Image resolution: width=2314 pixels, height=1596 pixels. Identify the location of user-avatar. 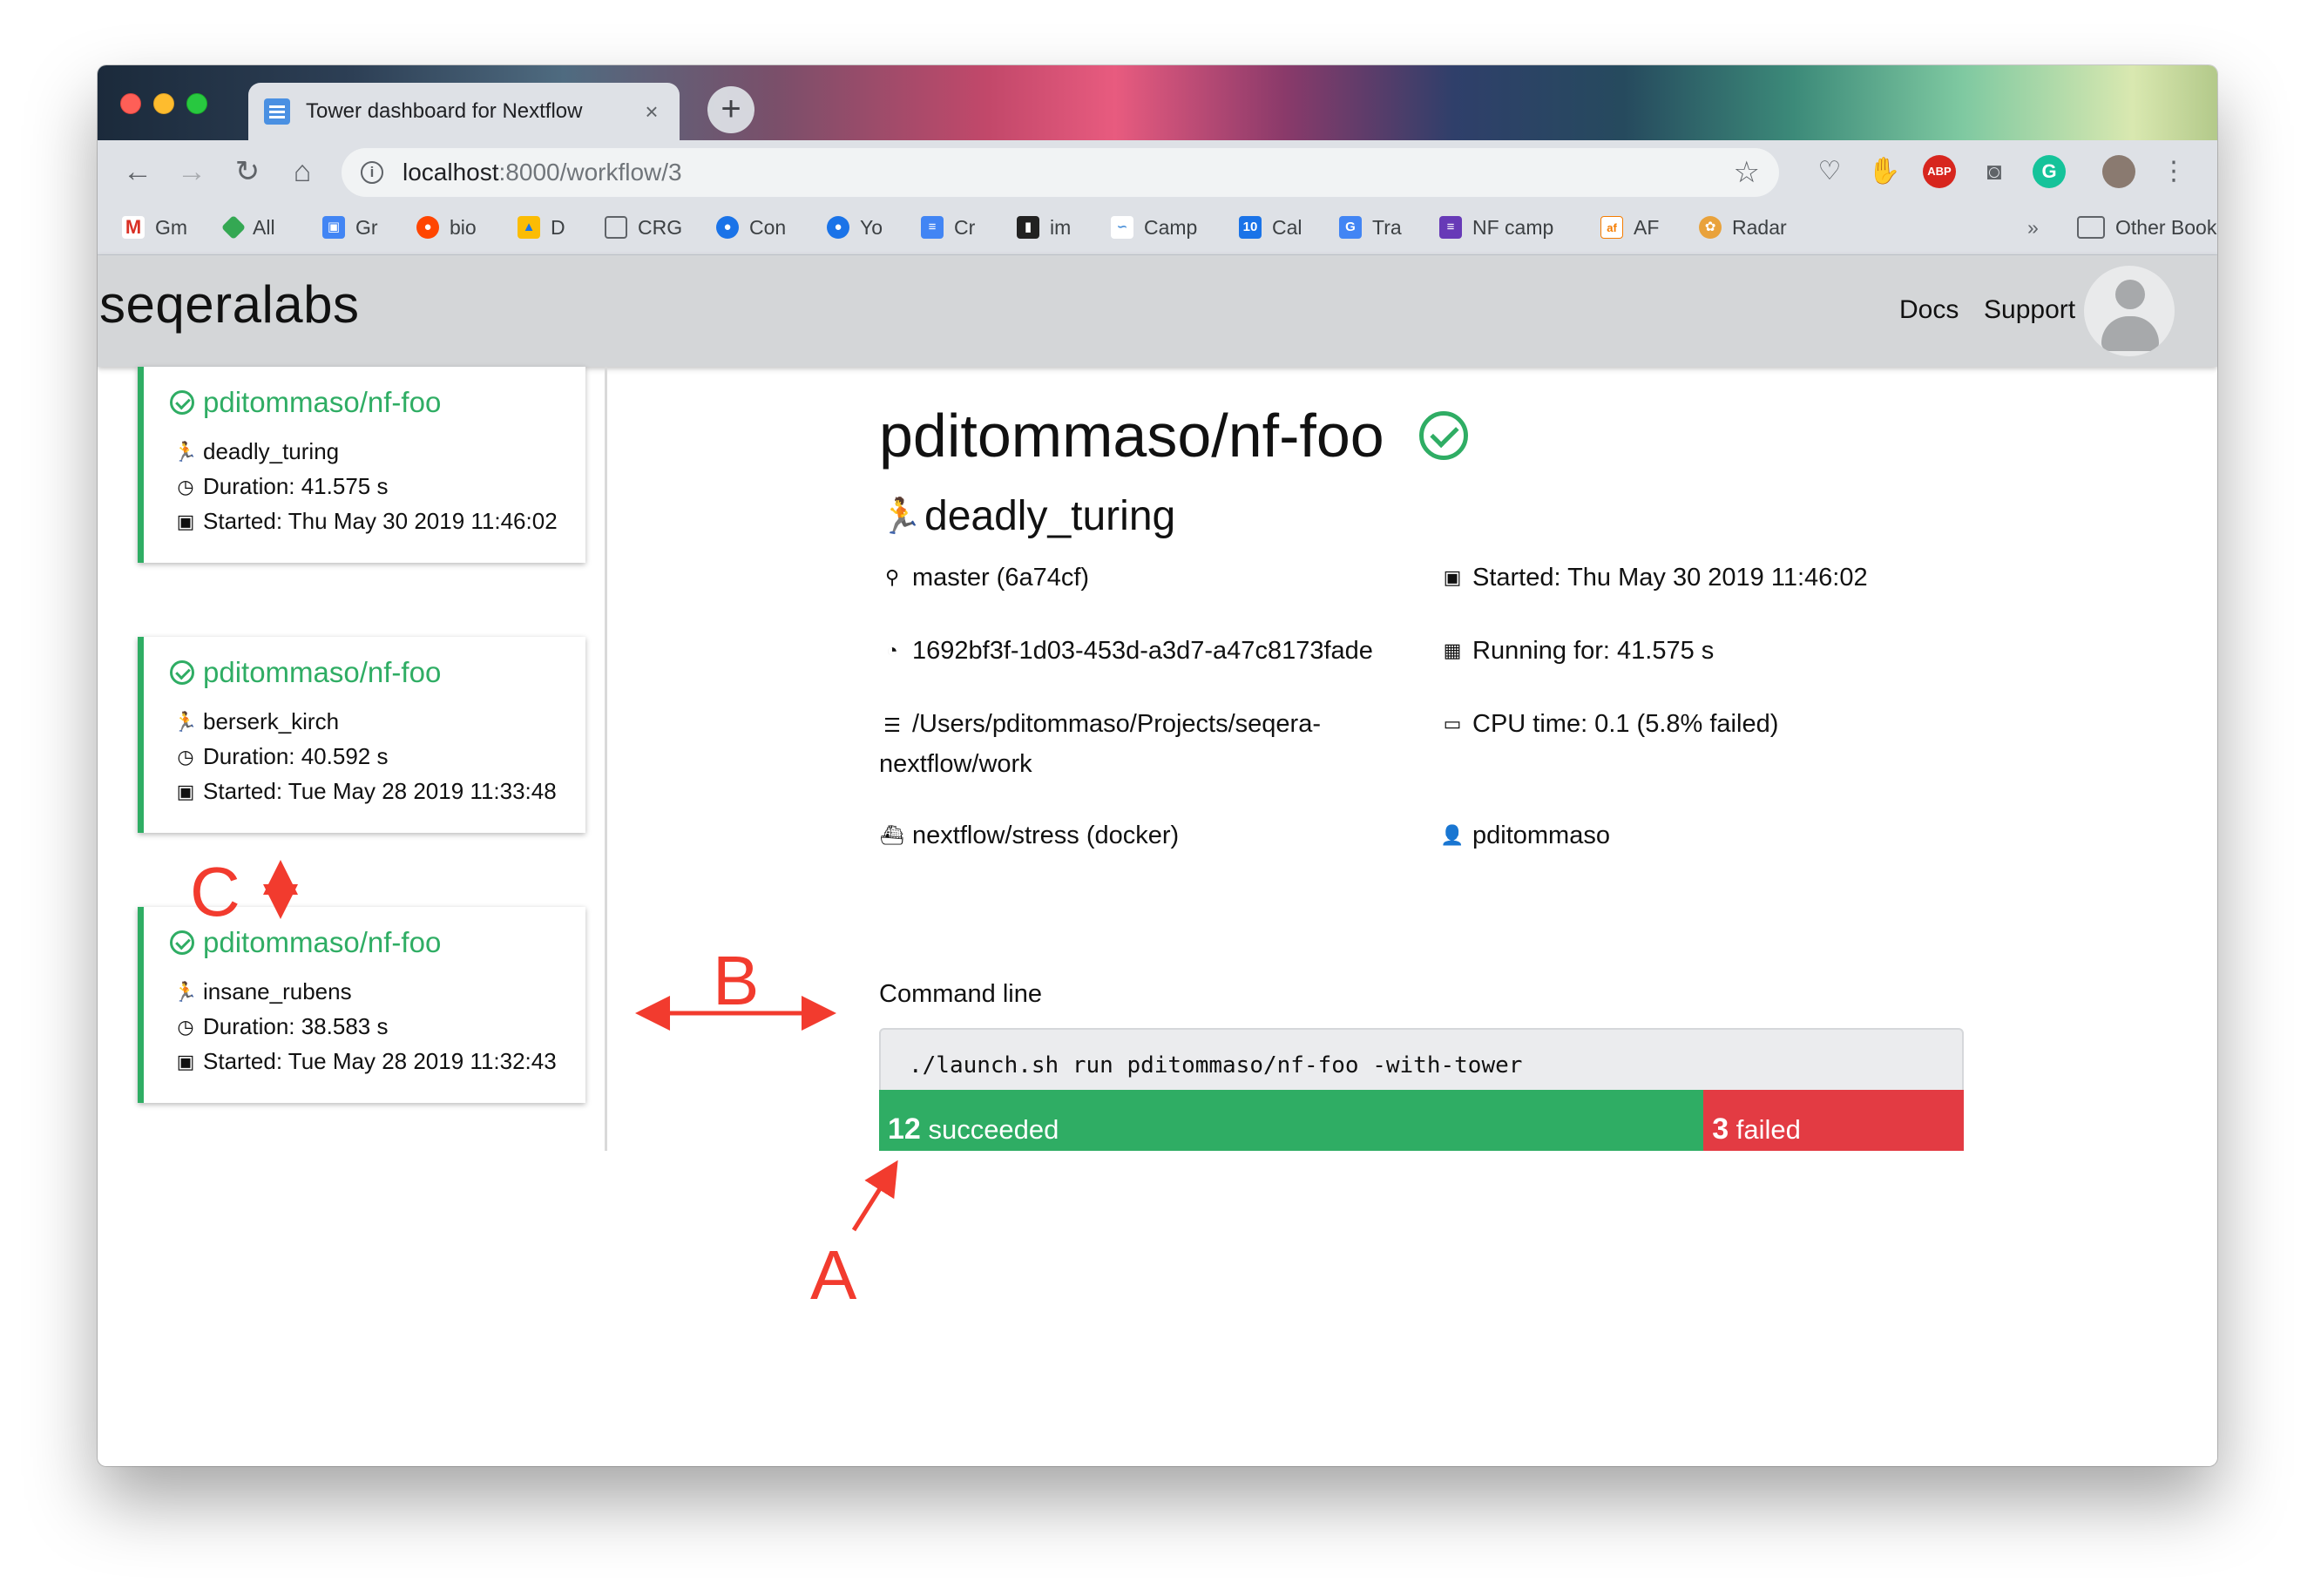
(2129, 311).